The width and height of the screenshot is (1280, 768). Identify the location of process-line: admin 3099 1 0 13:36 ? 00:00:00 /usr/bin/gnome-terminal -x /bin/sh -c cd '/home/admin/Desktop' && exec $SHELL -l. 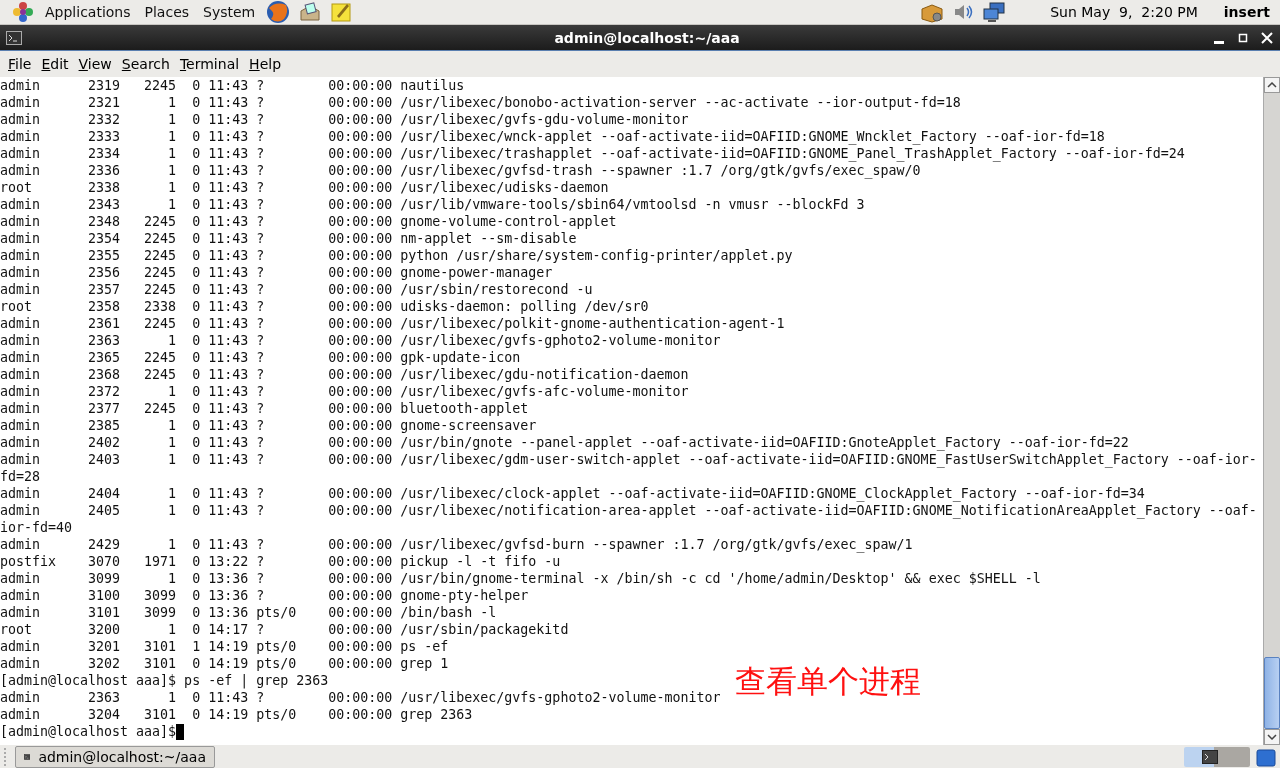
(521, 578).